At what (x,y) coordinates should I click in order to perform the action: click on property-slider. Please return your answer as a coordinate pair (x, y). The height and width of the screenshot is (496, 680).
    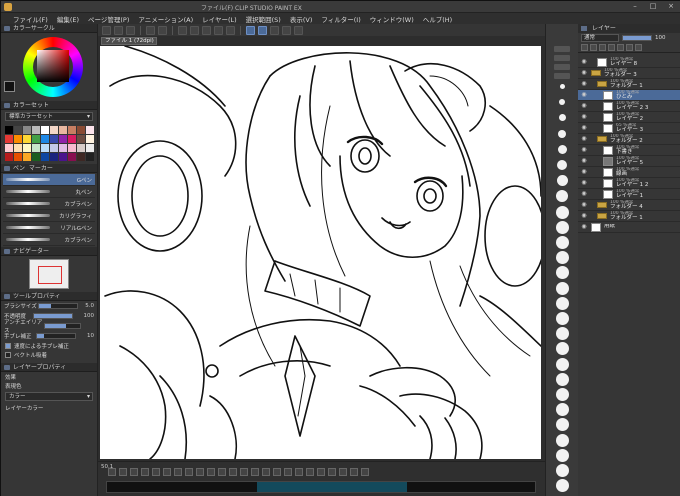
    Looking at the image, I should click on (58, 306).